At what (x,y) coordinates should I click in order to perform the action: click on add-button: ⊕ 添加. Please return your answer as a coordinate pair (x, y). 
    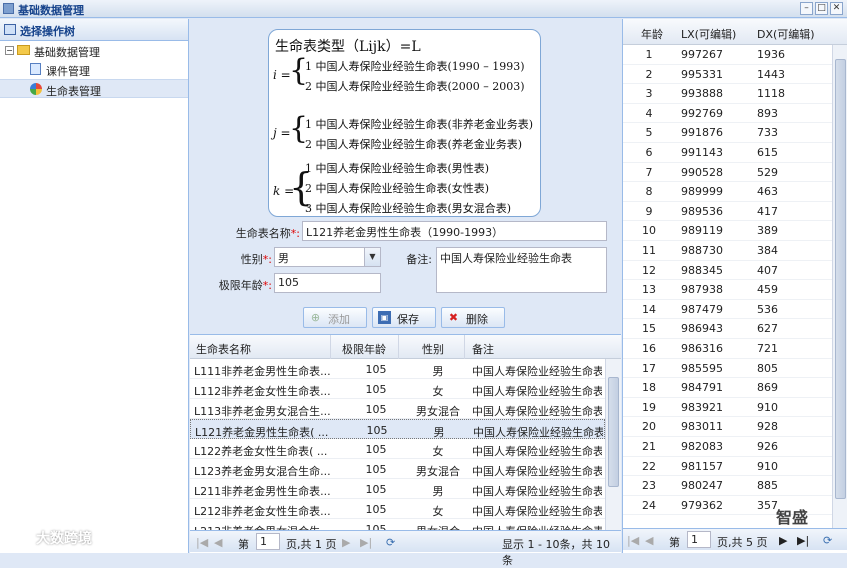
    Looking at the image, I should click on (335, 317).